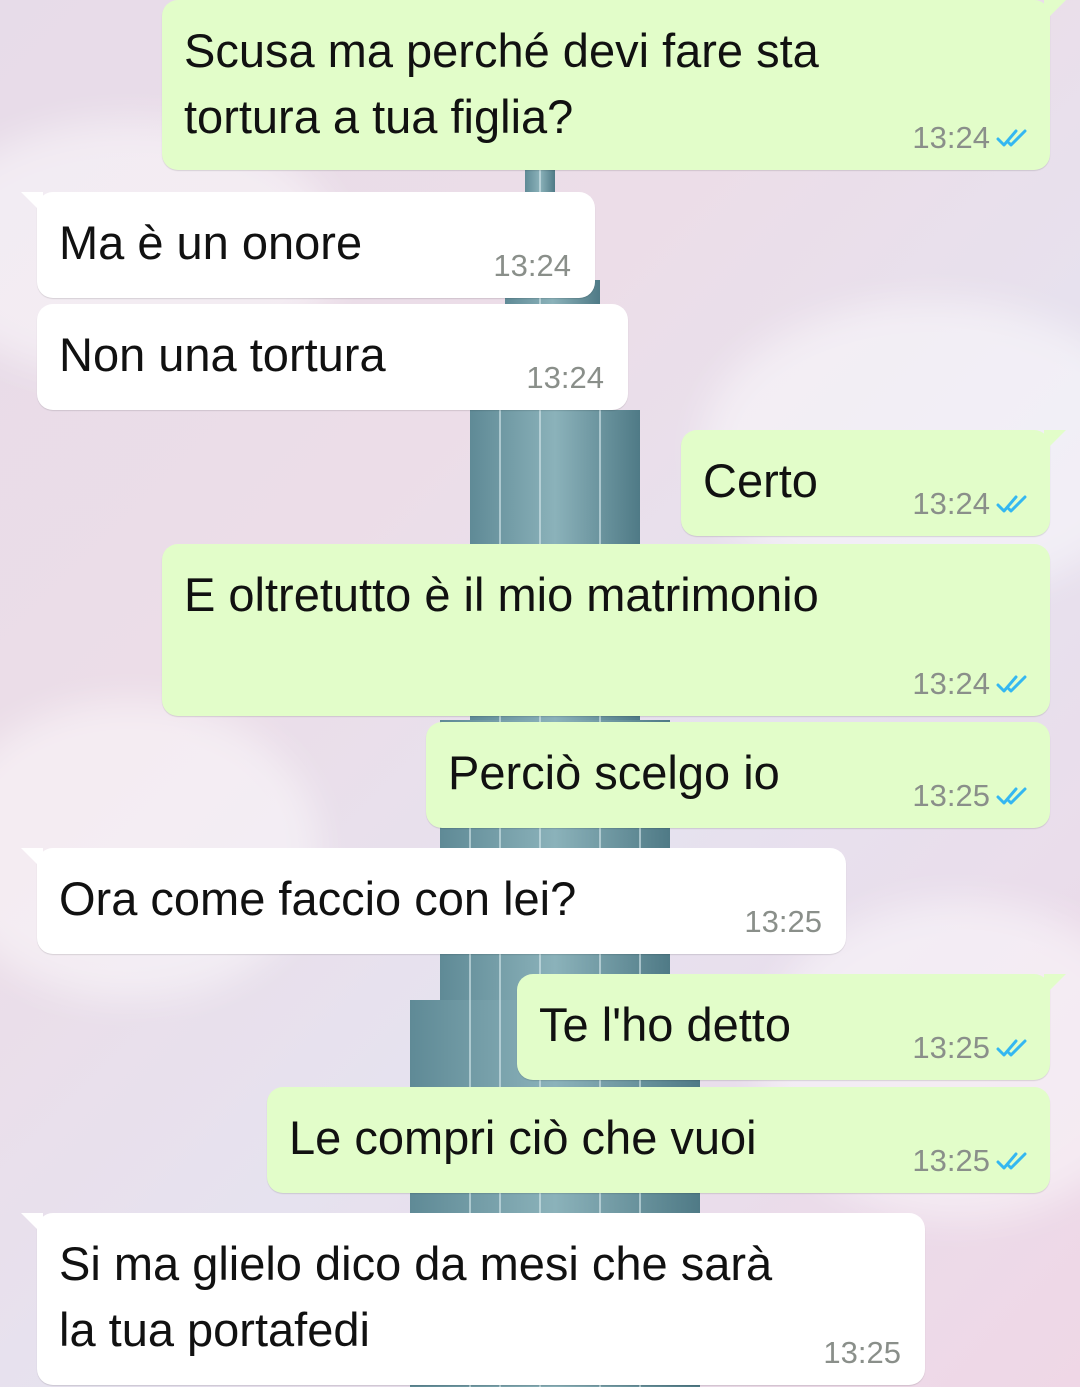 The height and width of the screenshot is (1387, 1080). What do you see at coordinates (791, 1027) in the screenshot?
I see `message-bubble-outgoing: Te l'ho detto 13:25` at bounding box center [791, 1027].